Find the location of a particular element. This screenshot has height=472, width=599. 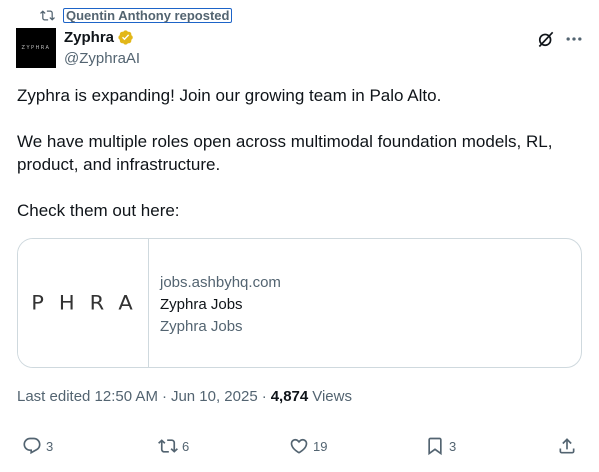

like-count: 19 is located at coordinates (320, 446).